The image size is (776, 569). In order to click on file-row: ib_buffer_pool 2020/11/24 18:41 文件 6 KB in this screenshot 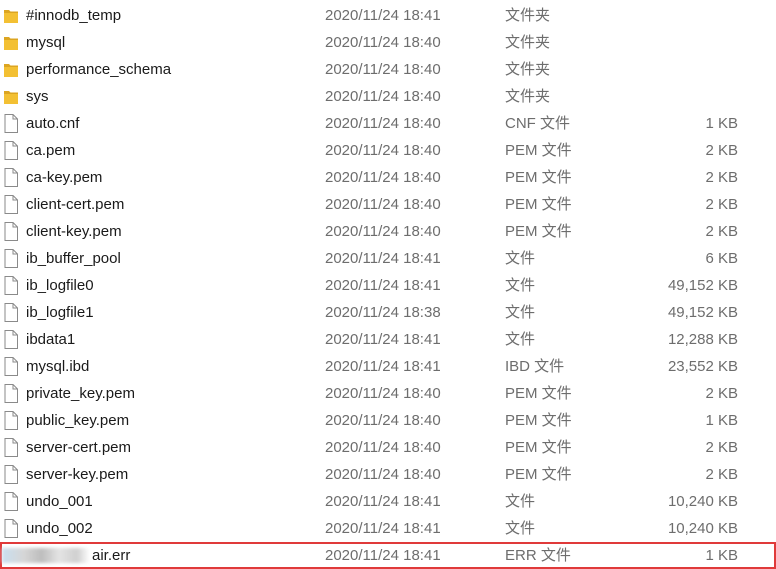, I will do `click(388, 258)`.